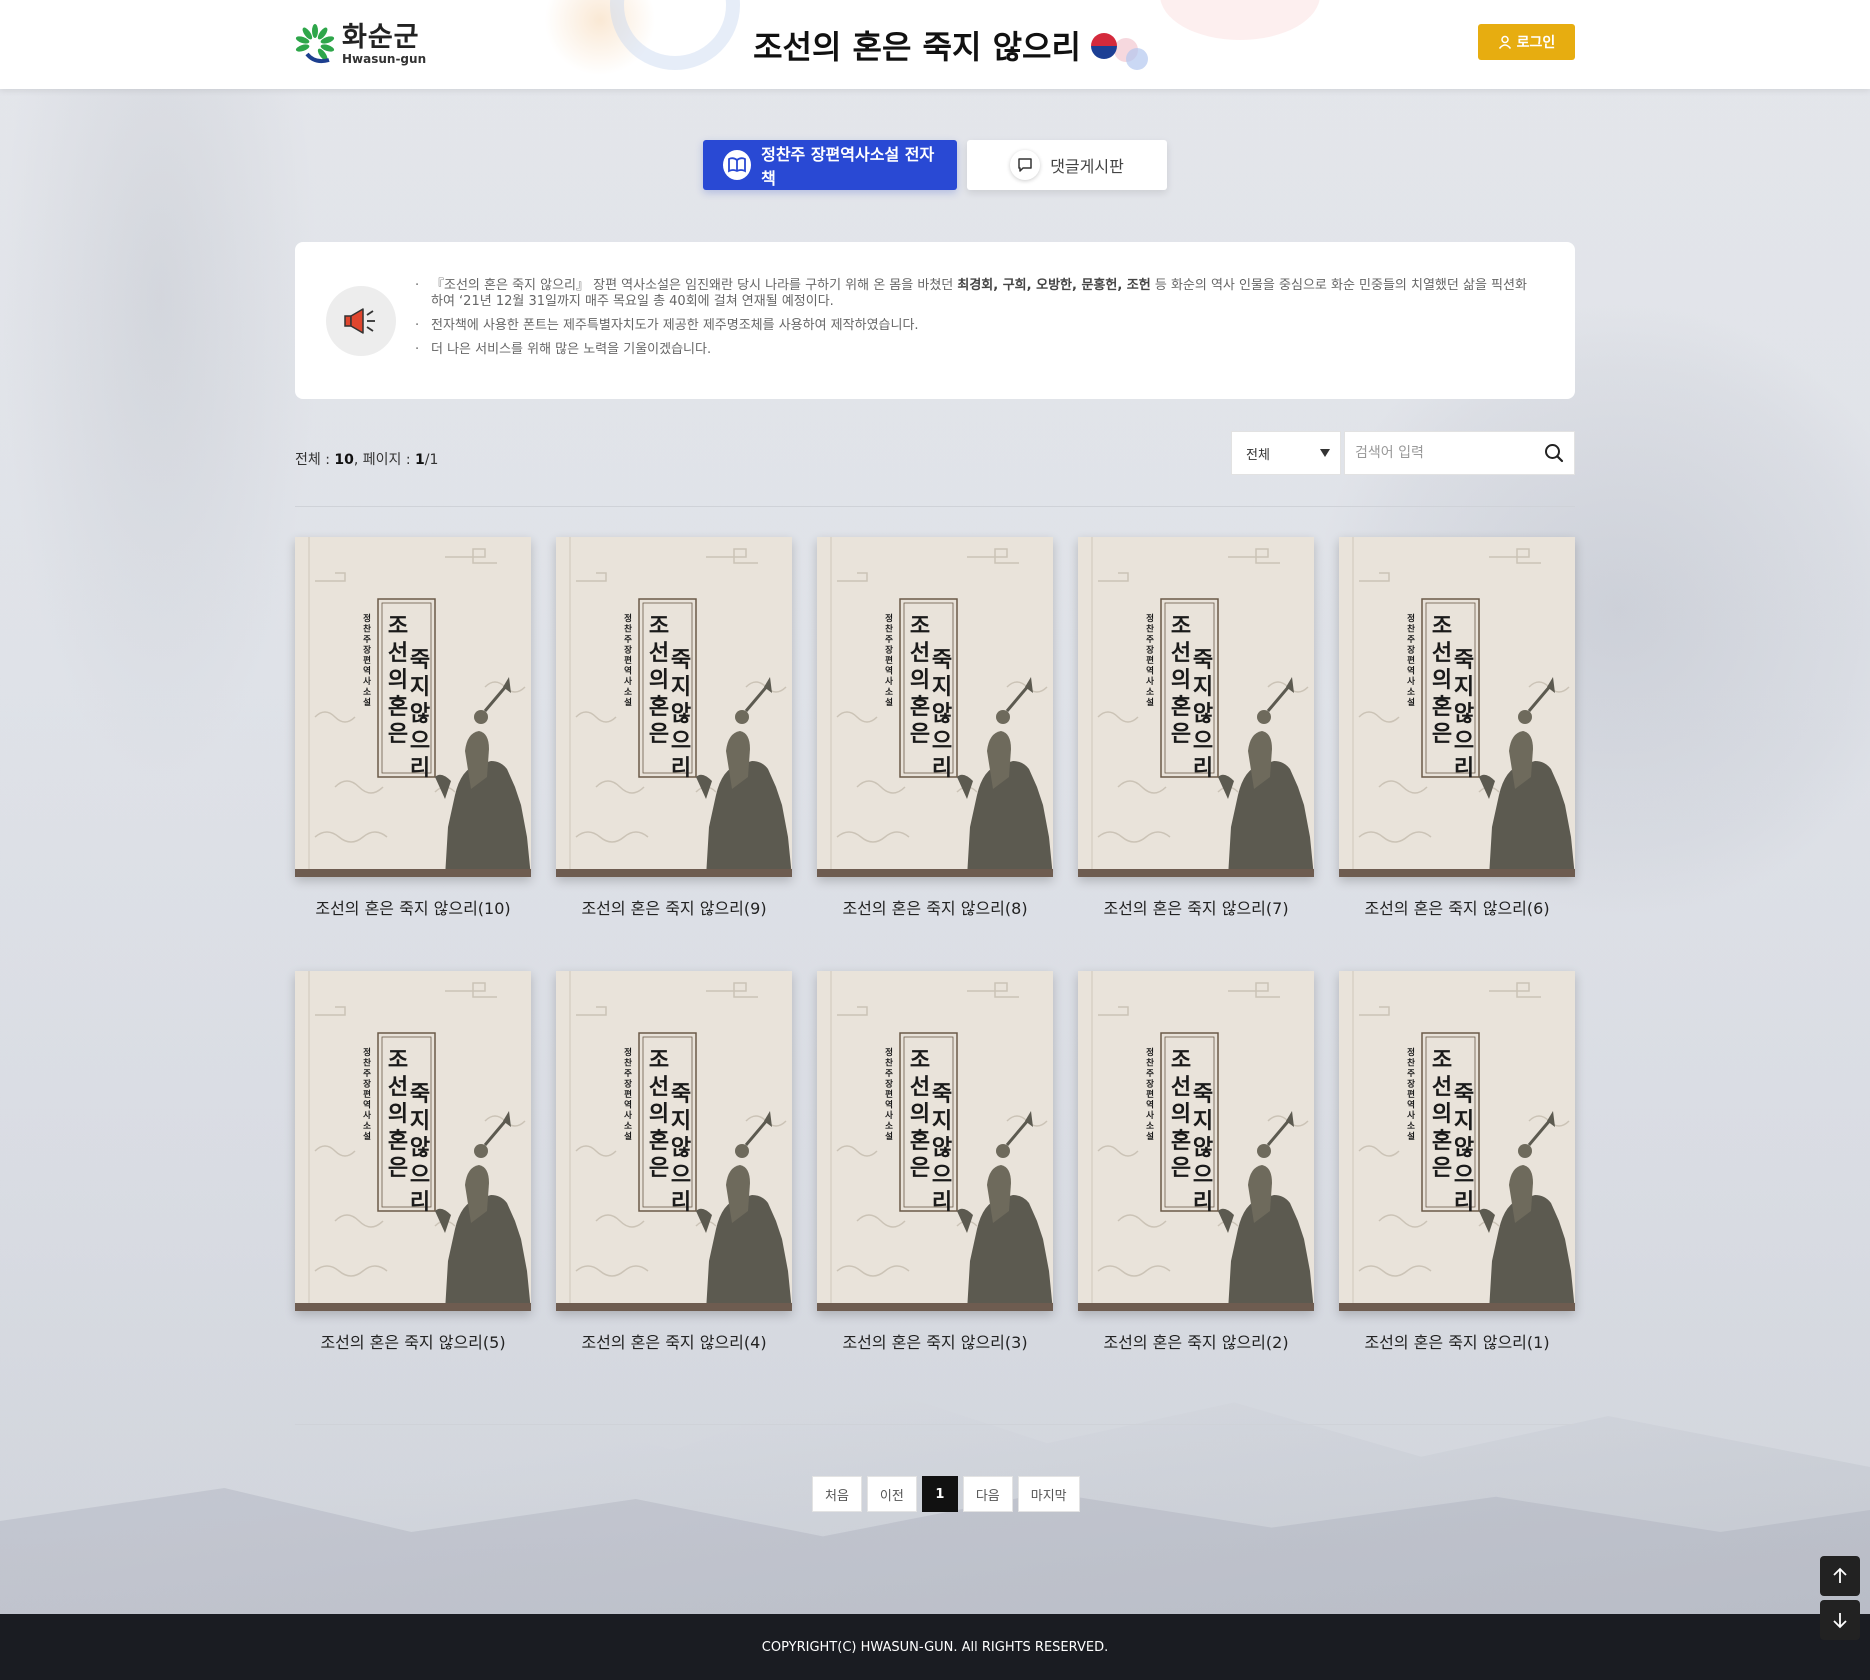 The image size is (1870, 1680). Describe the element at coordinates (1286, 453) in the screenshot. I see `search-category-select: 전체` at that location.